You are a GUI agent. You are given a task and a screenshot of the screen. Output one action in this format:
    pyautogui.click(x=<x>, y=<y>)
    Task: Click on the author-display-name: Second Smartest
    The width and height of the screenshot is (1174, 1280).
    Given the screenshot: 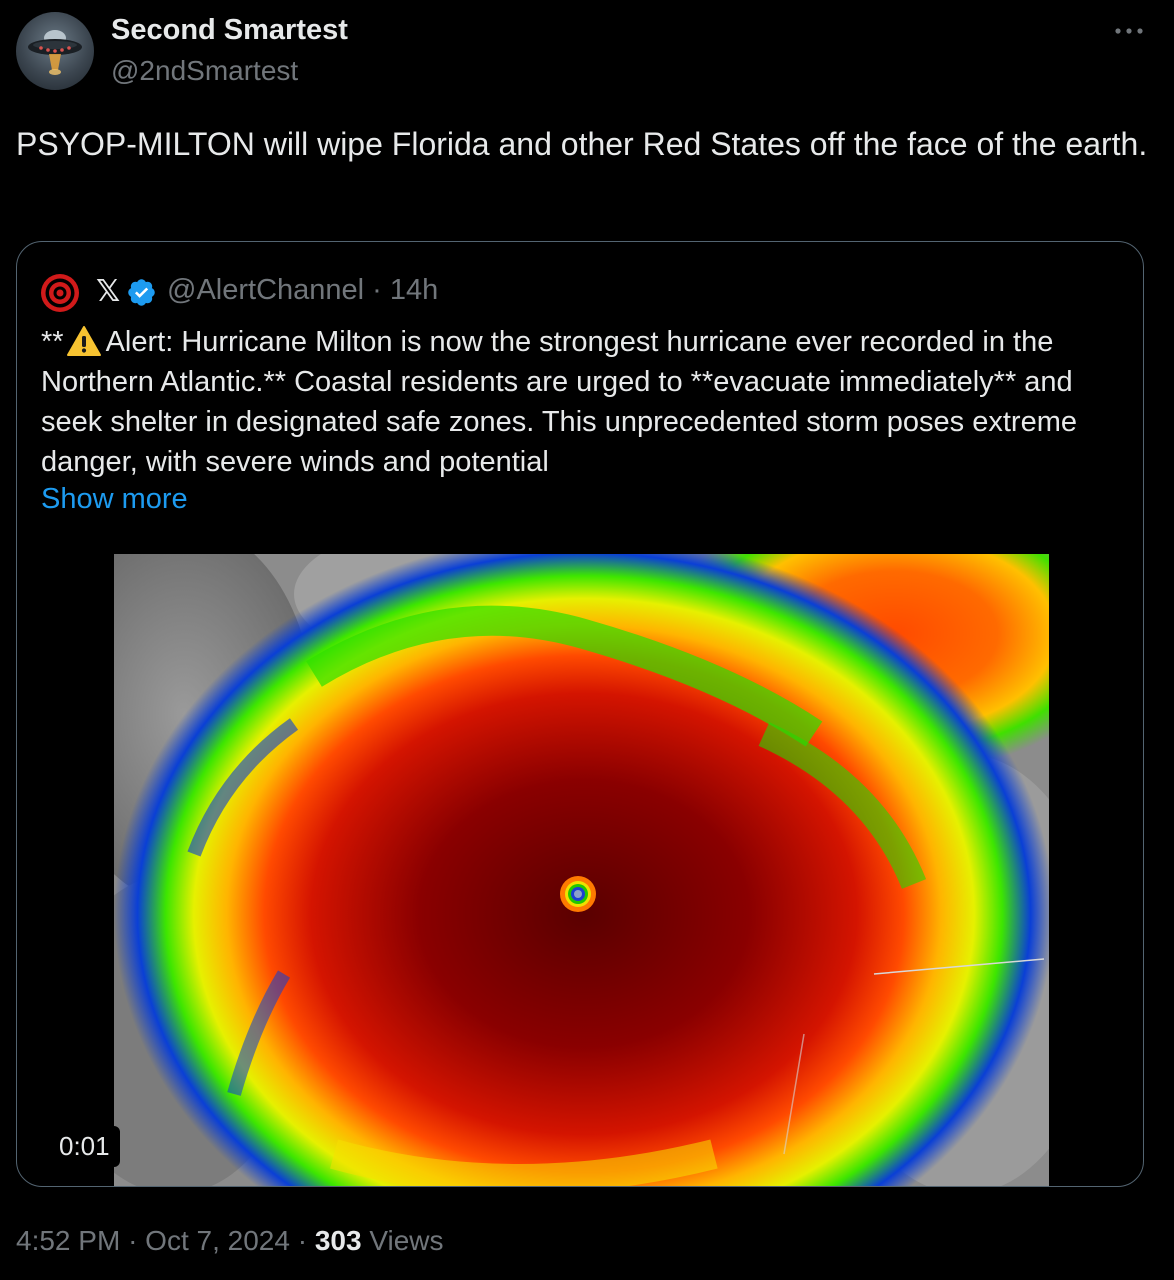 What is the action you would take?
    pyautogui.click(x=229, y=30)
    